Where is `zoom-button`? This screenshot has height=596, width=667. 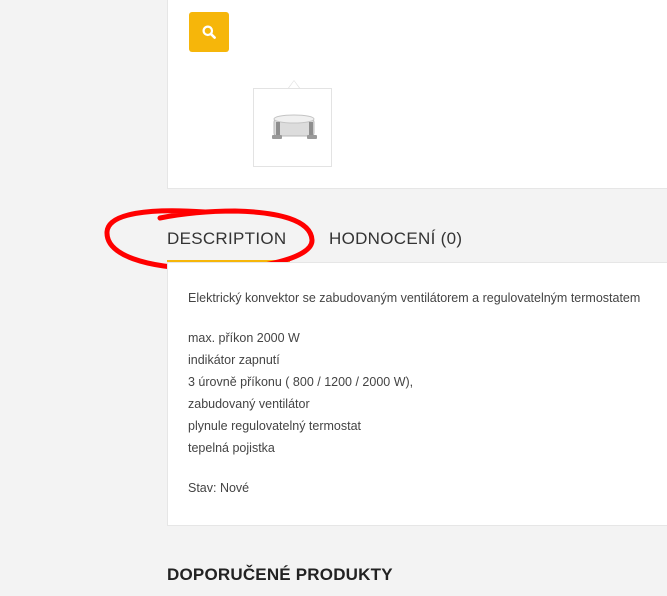
zoom-button is located at coordinates (209, 32).